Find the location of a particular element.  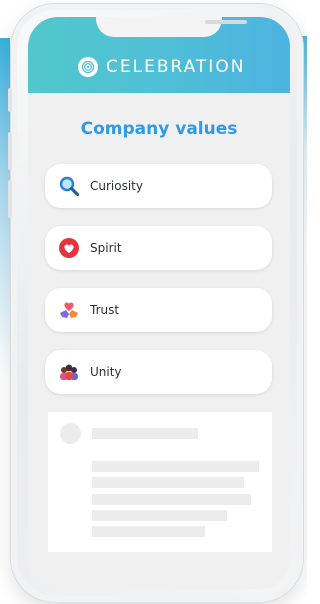

value-item-spirit: Spirit is located at coordinates (158, 248).